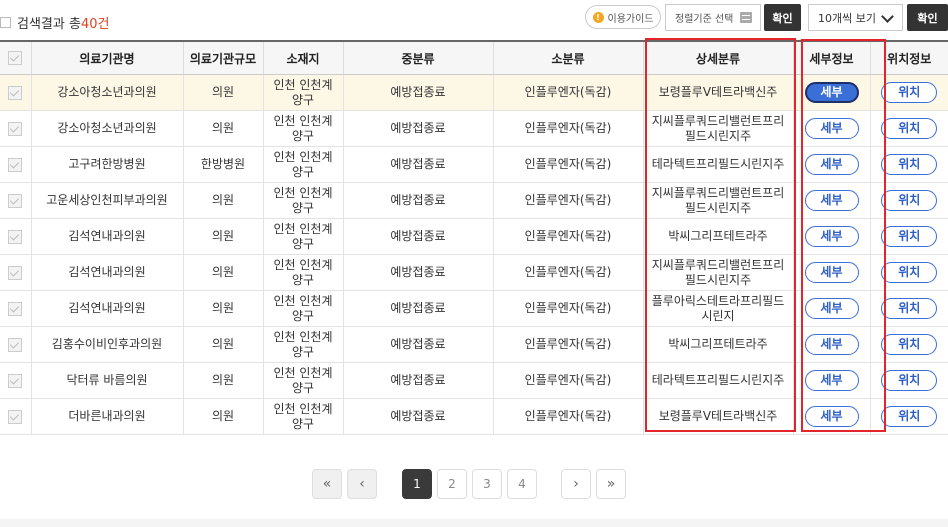  I want to click on detail-line-1: 박씨그리프테트라주, so click(718, 344).